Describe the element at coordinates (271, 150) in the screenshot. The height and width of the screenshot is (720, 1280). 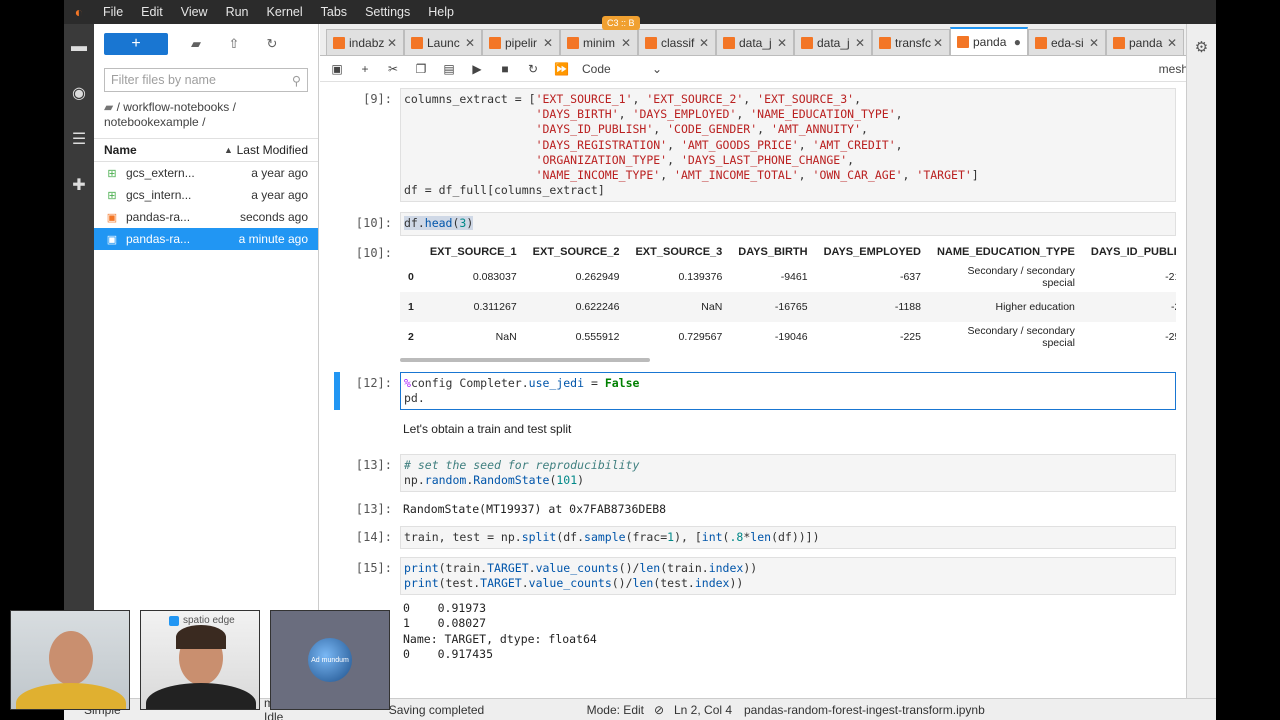
I see `column-modified-header: Last Modified` at that location.